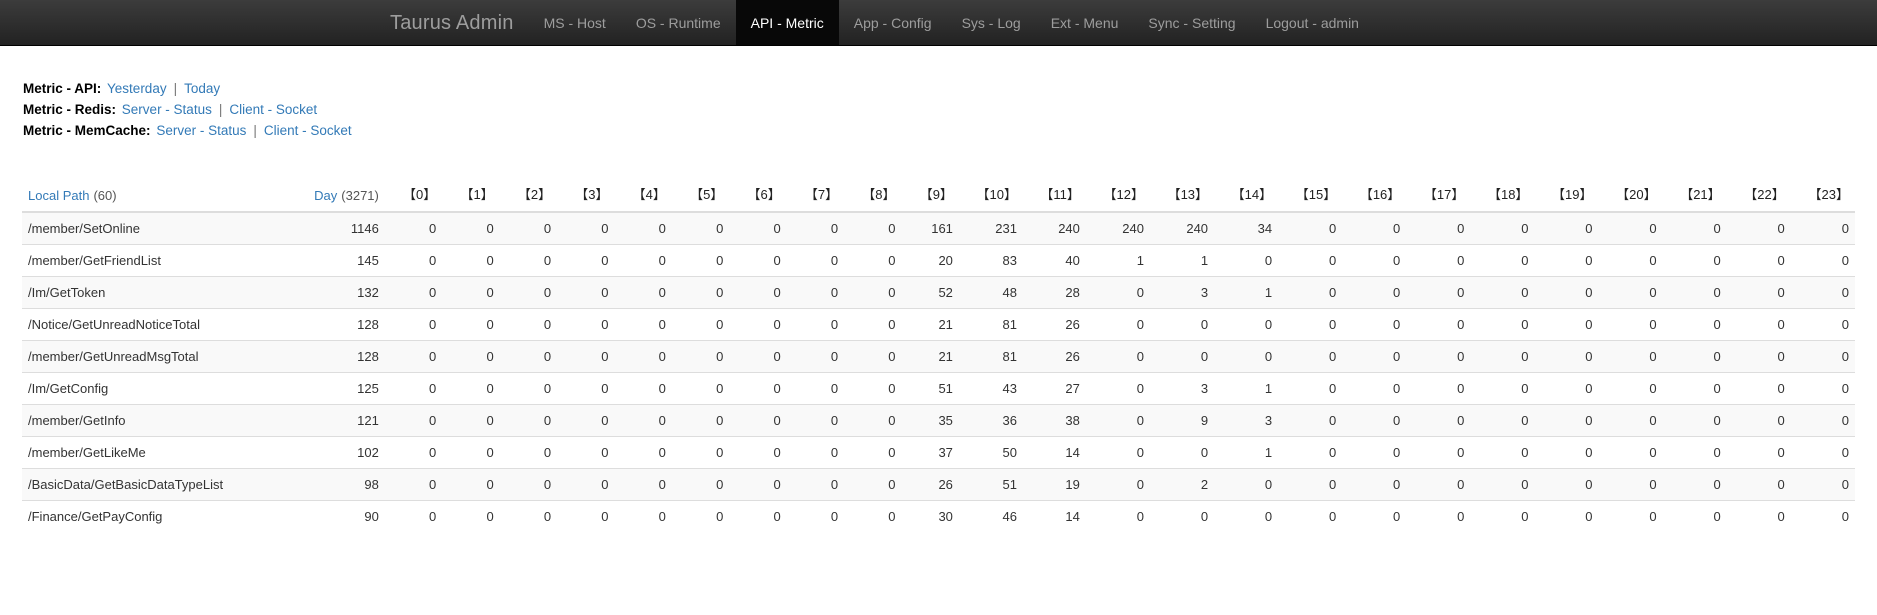 Image resolution: width=1877 pixels, height=615 pixels. What do you see at coordinates (1312, 22) in the screenshot?
I see `nav-item-logout-admin: Logout - admin` at bounding box center [1312, 22].